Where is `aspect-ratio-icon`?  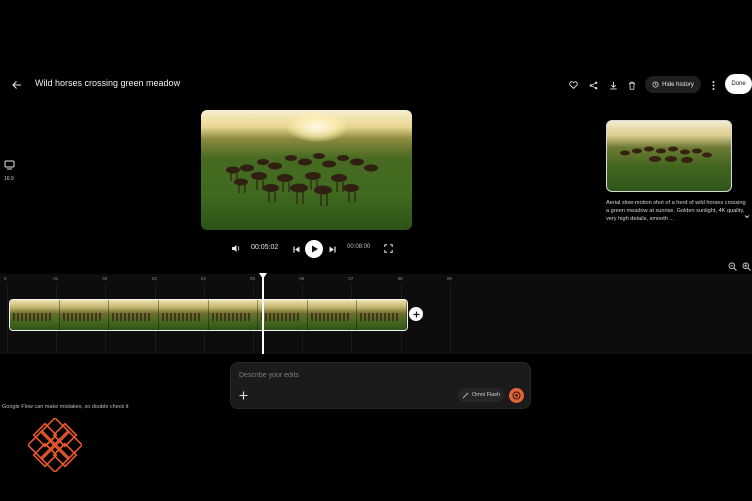
aspect-ratio-icon is located at coordinates (9, 165).